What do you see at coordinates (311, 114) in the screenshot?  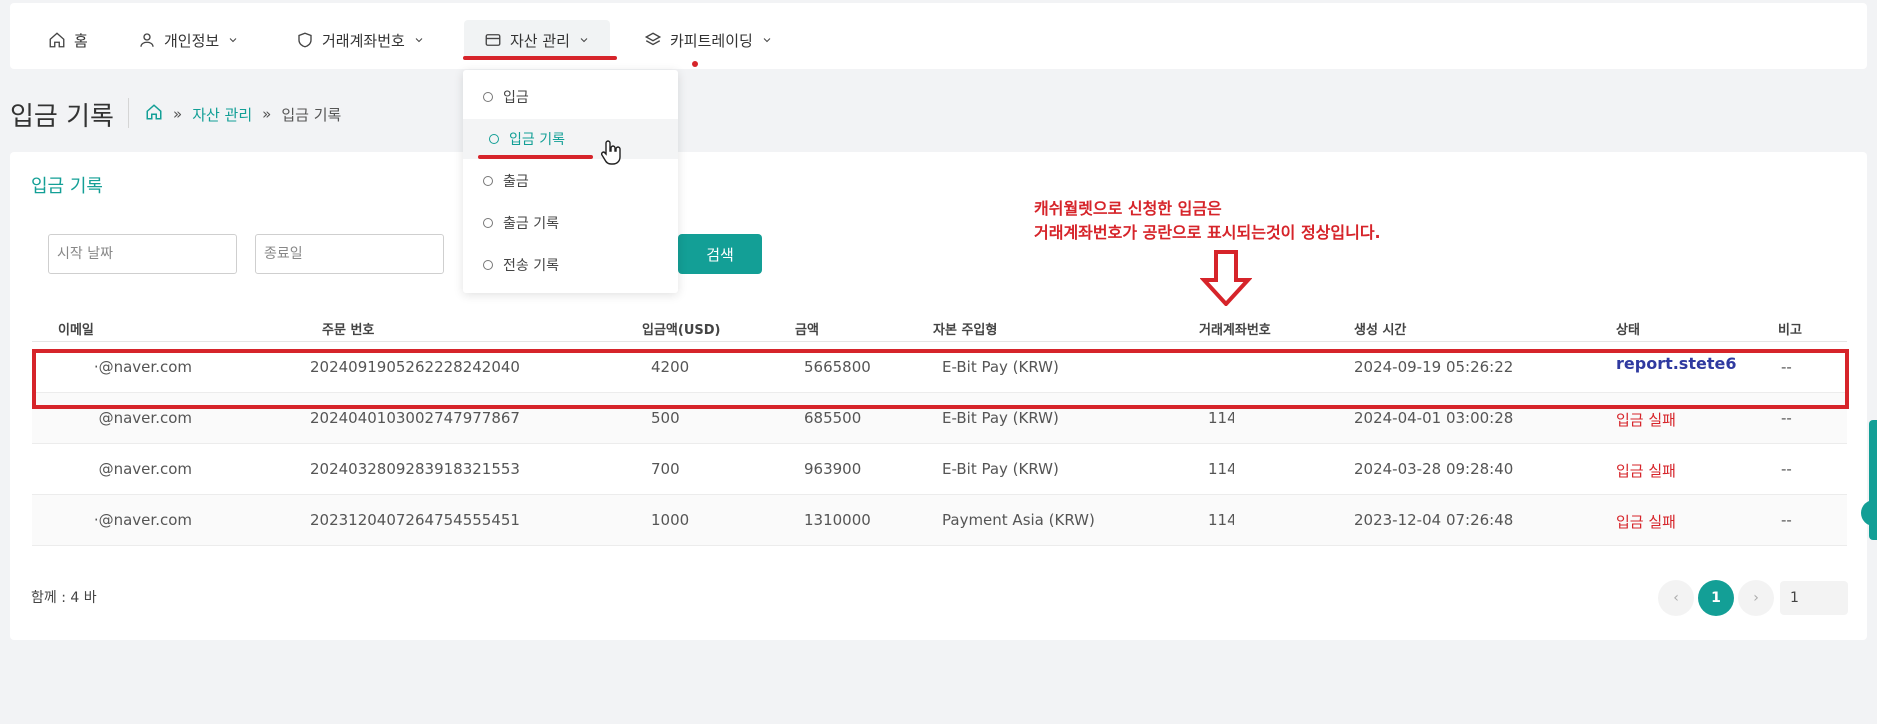 I see `breadcrumb-current: 입금 기록` at bounding box center [311, 114].